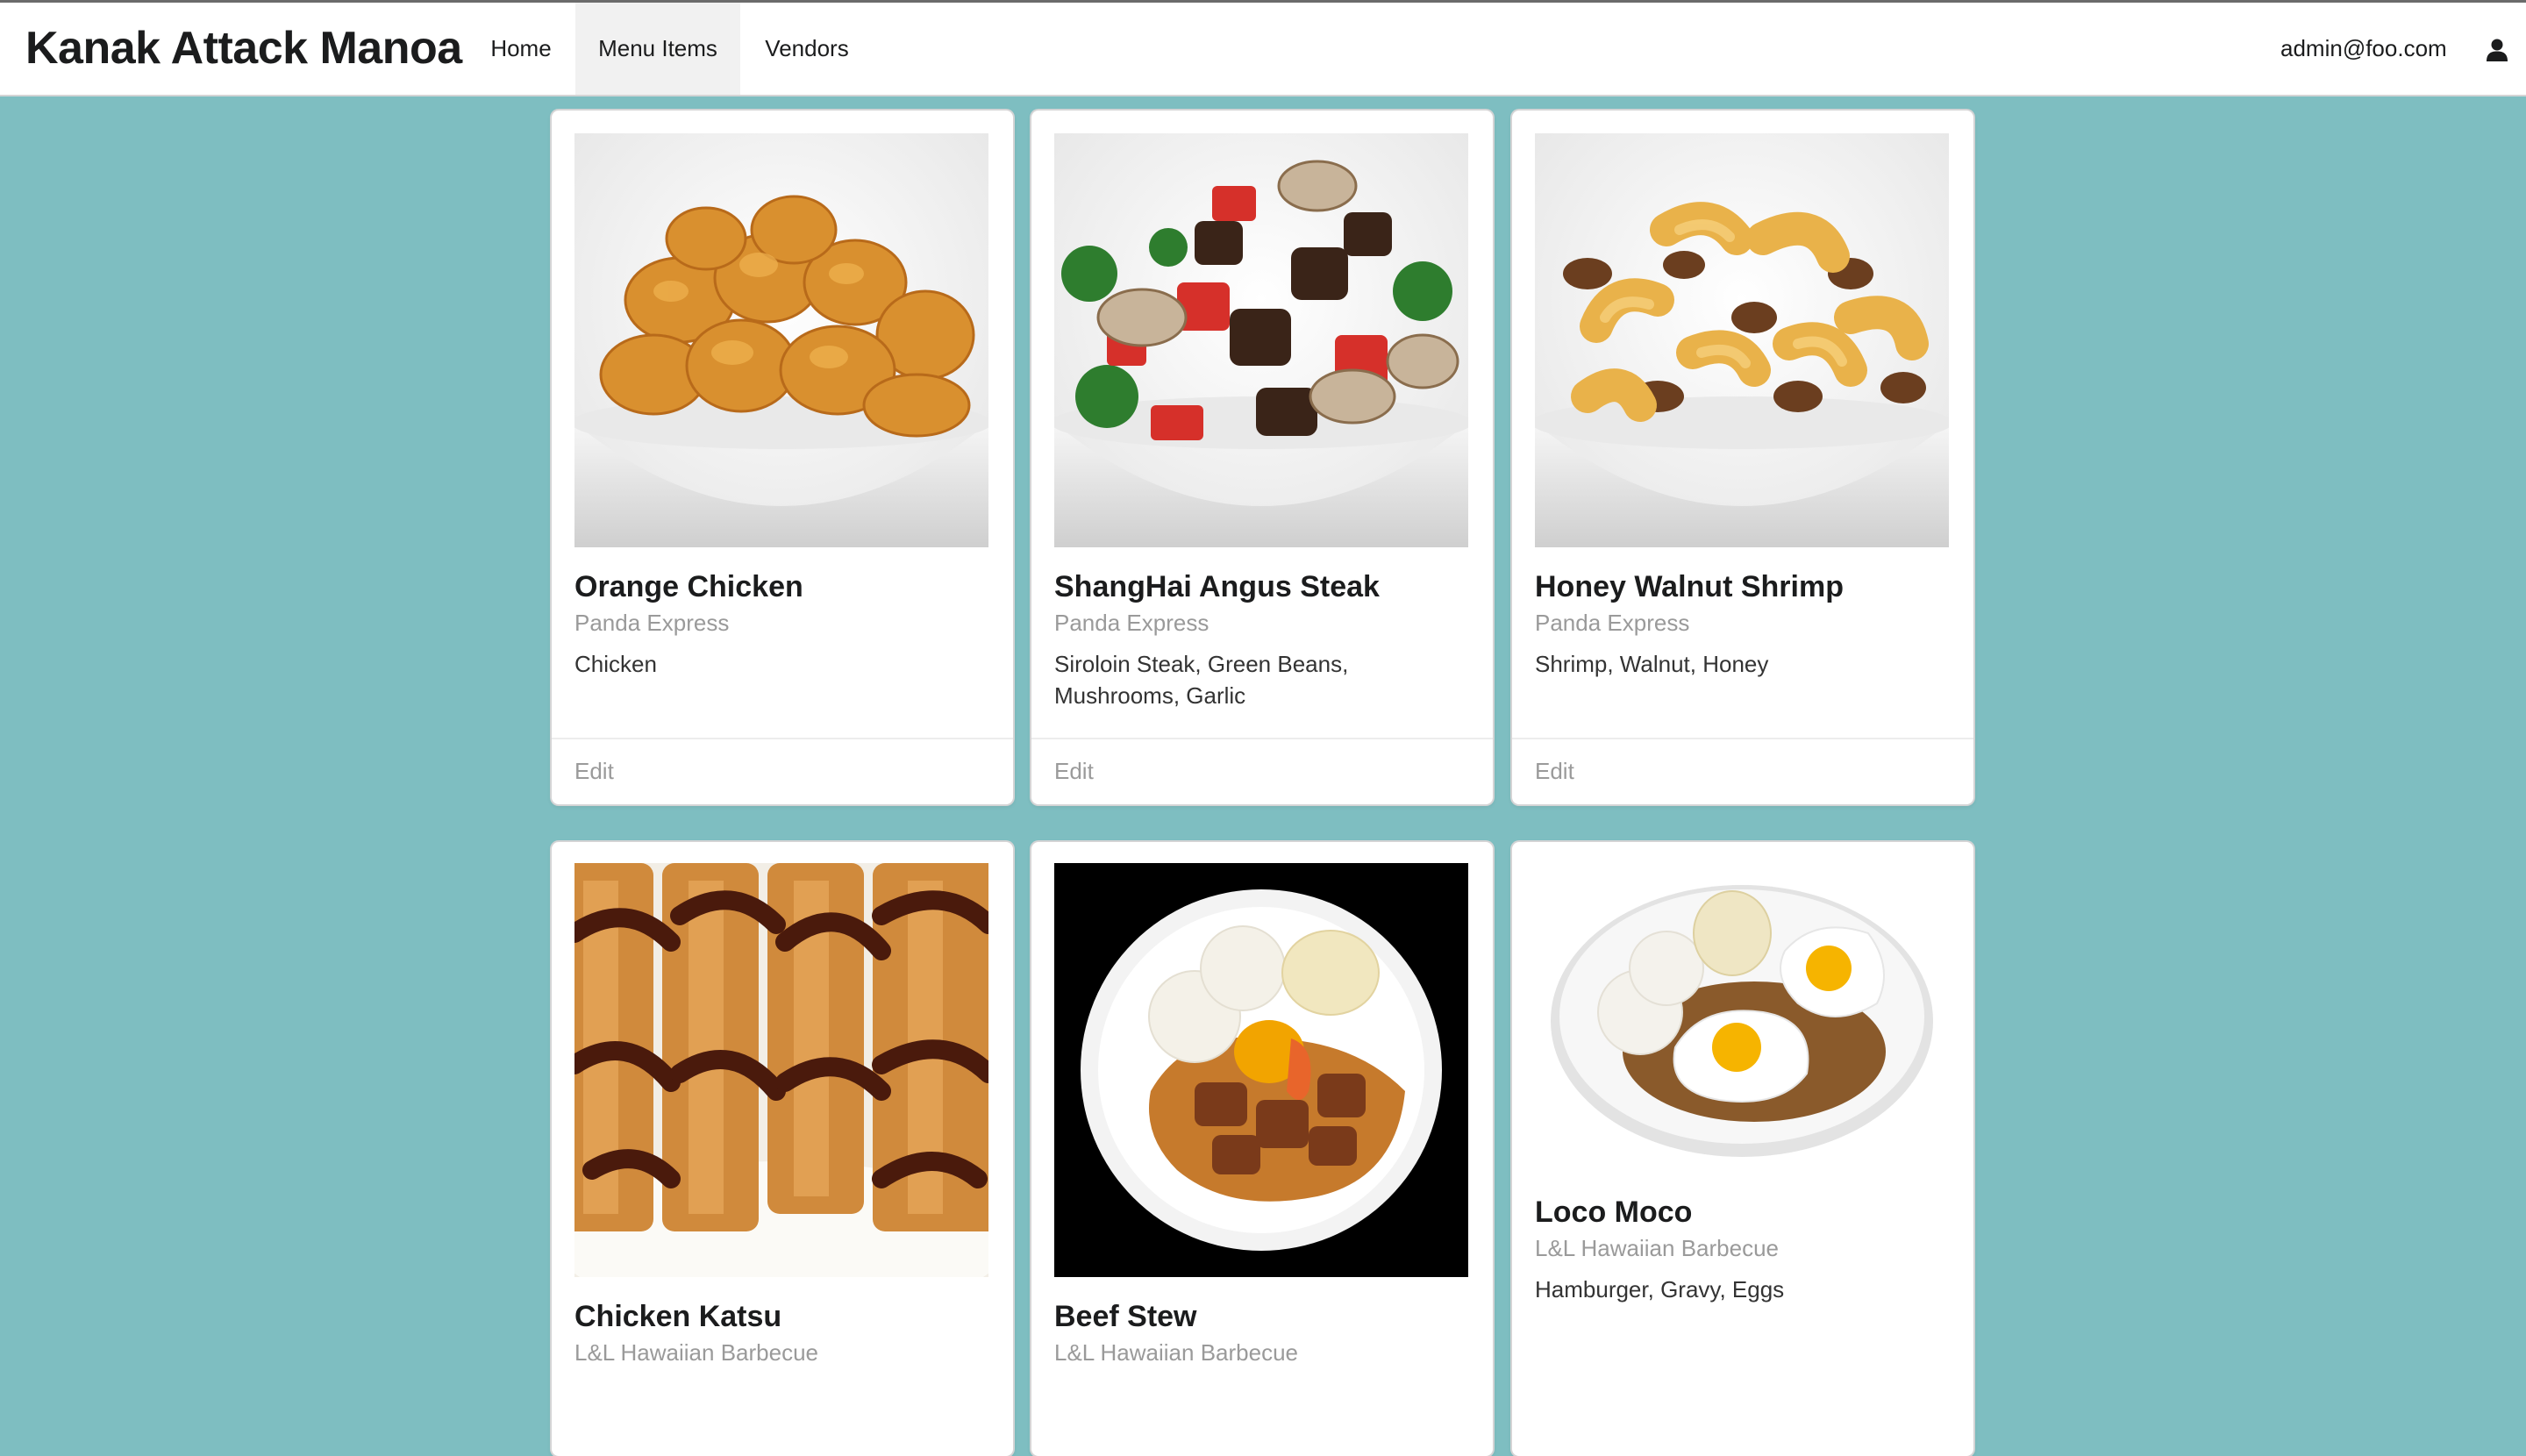  I want to click on menu-item-ingredients: Hamburger, Gravy, Eggs, so click(1660, 1289).